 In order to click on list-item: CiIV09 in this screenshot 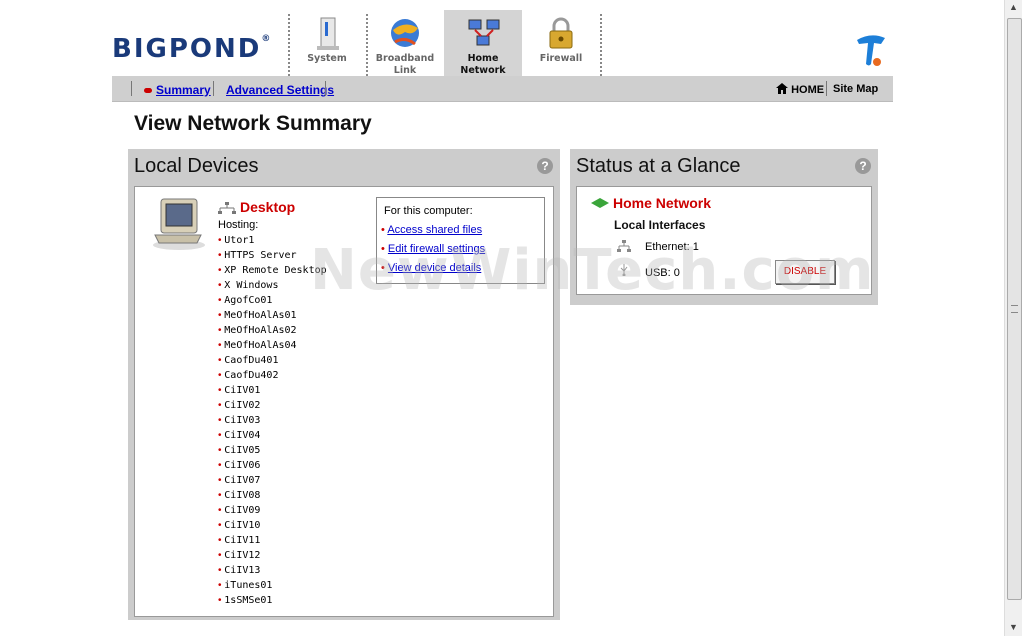, I will do `click(272, 510)`.